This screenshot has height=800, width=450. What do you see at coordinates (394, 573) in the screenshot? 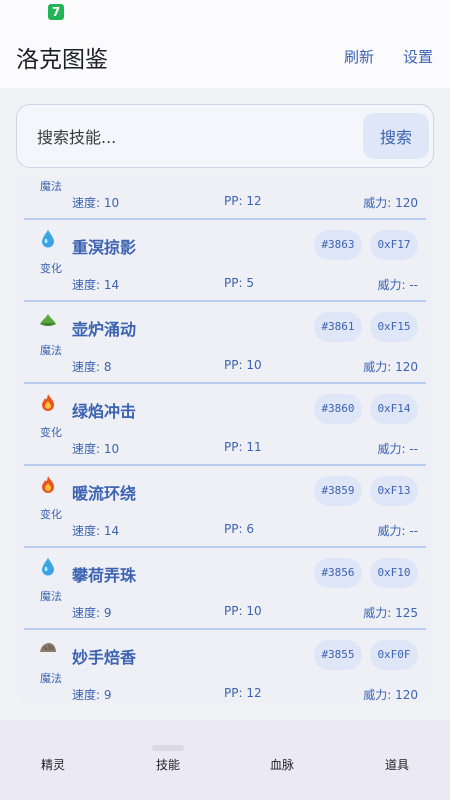
I see `skill-hex-tag: 0xF10` at bounding box center [394, 573].